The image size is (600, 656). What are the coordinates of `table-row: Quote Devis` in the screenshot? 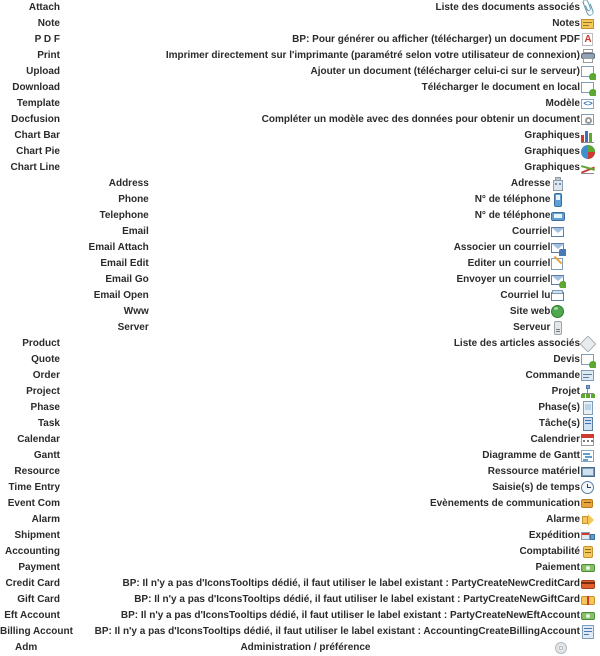 It's located at (300, 360).